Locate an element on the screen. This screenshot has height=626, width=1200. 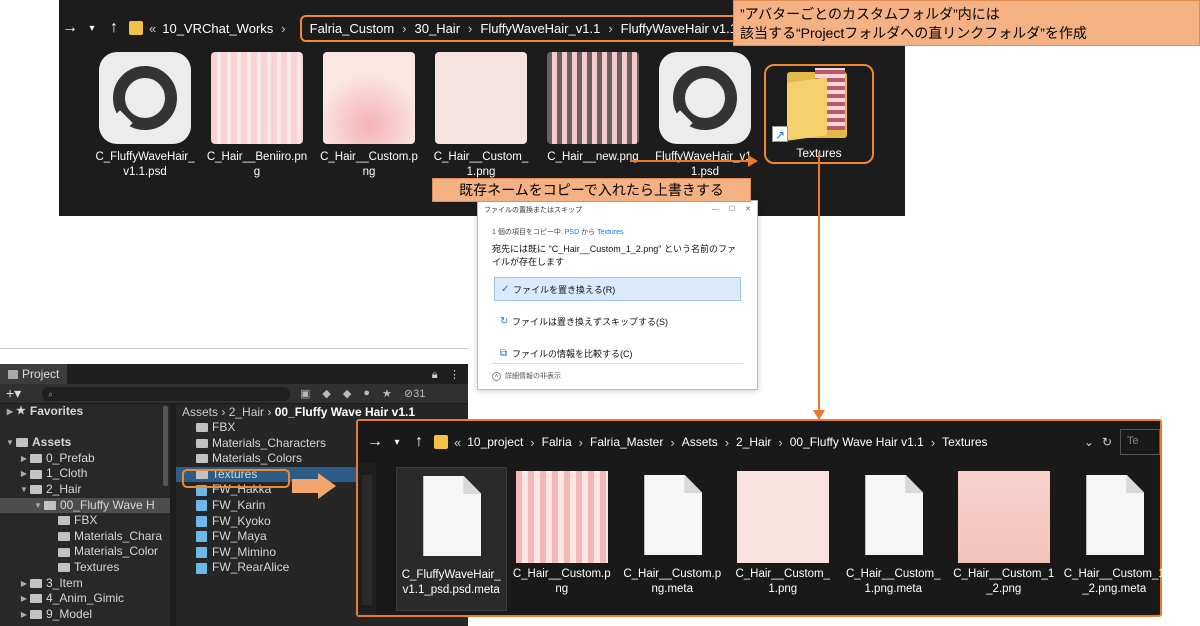
file-tile: C_Hair__Custom_1_2.png is located at coordinates (1004, 539).